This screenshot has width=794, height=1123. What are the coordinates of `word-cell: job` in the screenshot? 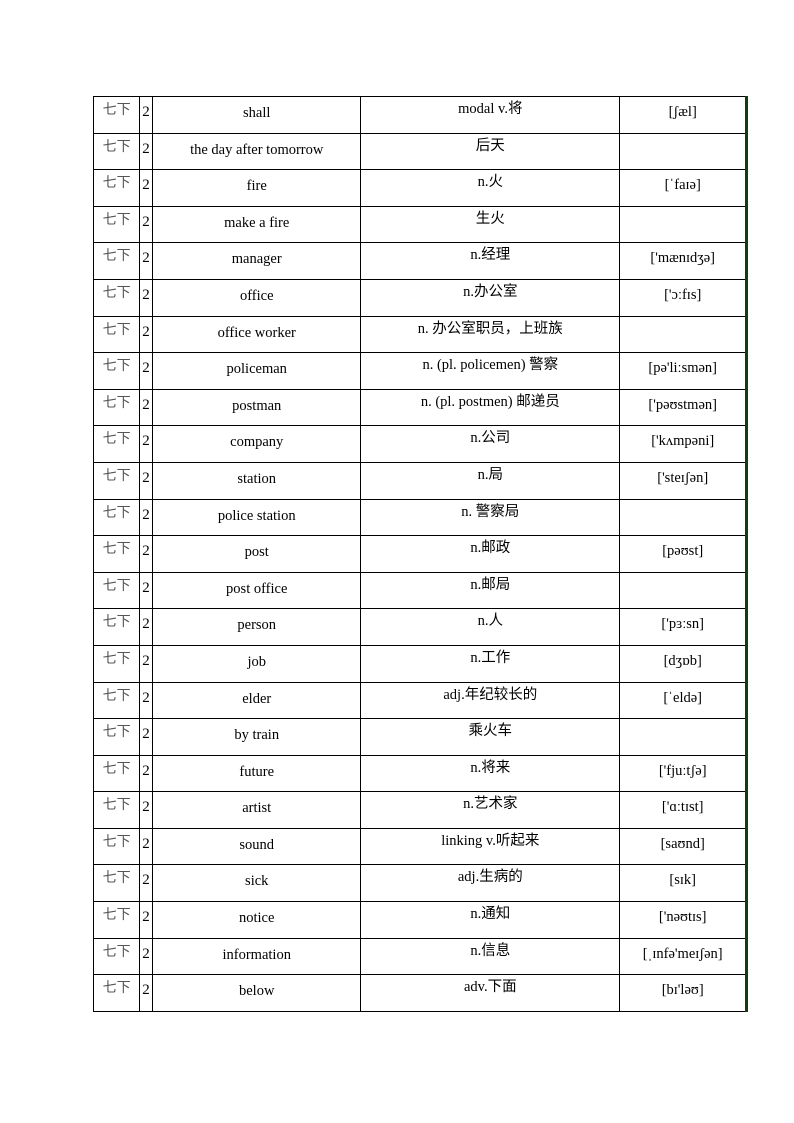 It's located at (257, 663).